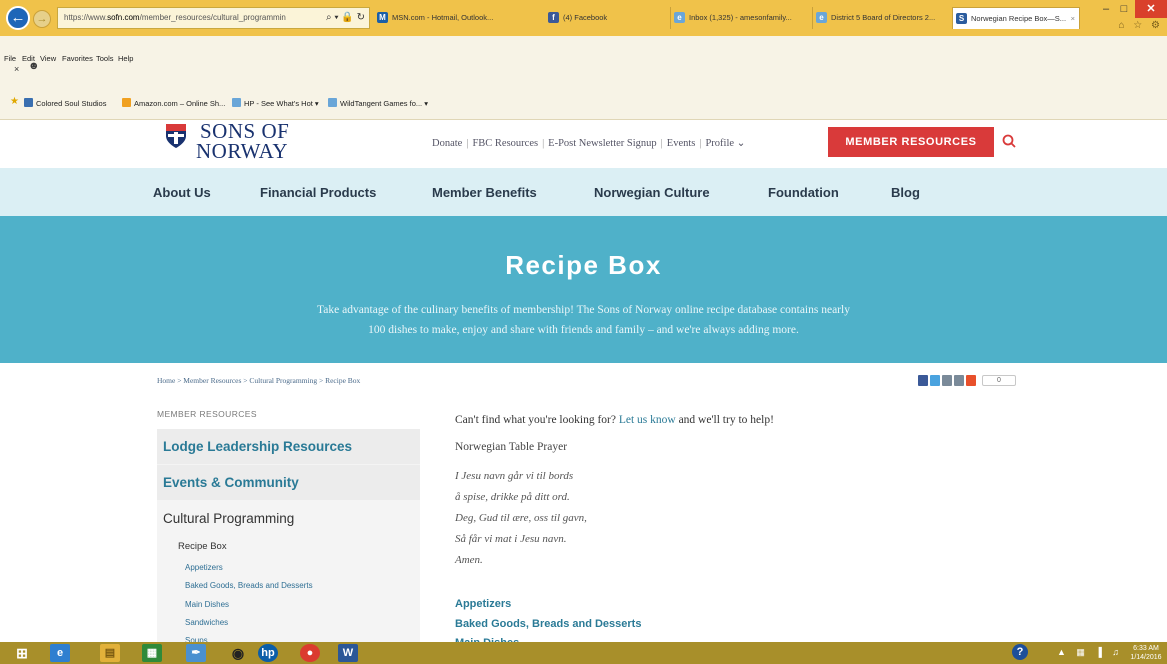 Image resolution: width=1167 pixels, height=664 pixels. What do you see at coordinates (1151, 9) in the screenshot?
I see `close-window-button: ✕` at bounding box center [1151, 9].